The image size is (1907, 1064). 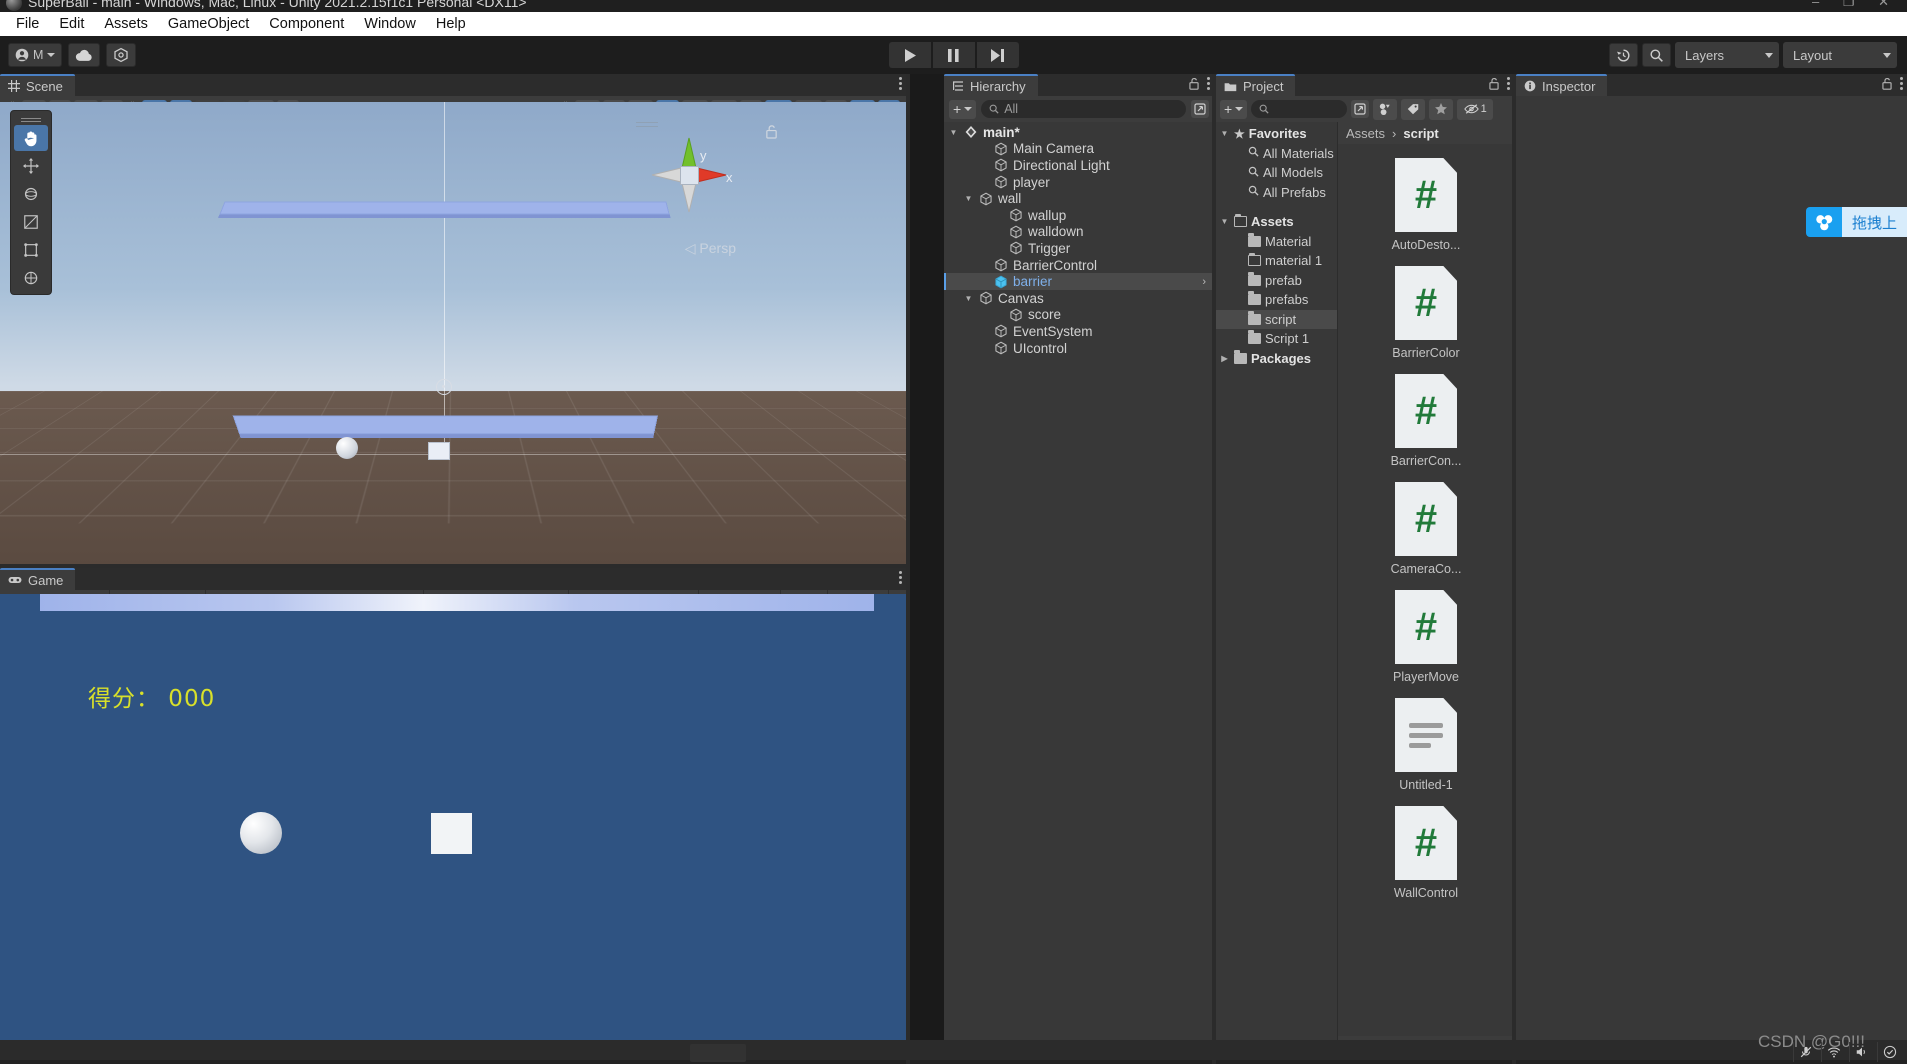 I want to click on hierarchy-row-barrier: barrier ›, so click(x=1079, y=281).